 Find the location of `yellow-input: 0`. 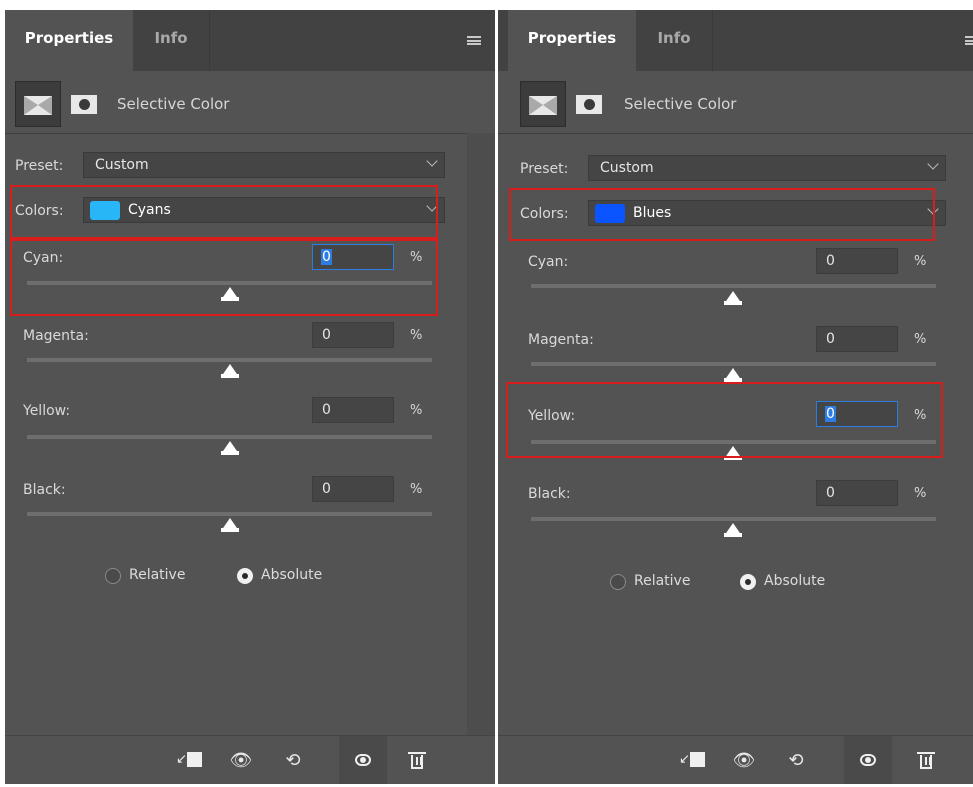

yellow-input: 0 is located at coordinates (353, 410).